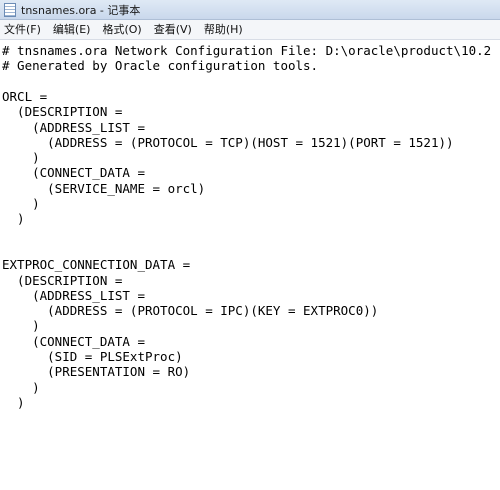  What do you see at coordinates (121, 29) in the screenshot?
I see `menu-format: 格式(O)` at bounding box center [121, 29].